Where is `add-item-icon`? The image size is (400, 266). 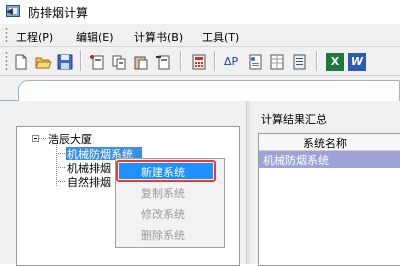
add-item-icon is located at coordinates (97, 62).